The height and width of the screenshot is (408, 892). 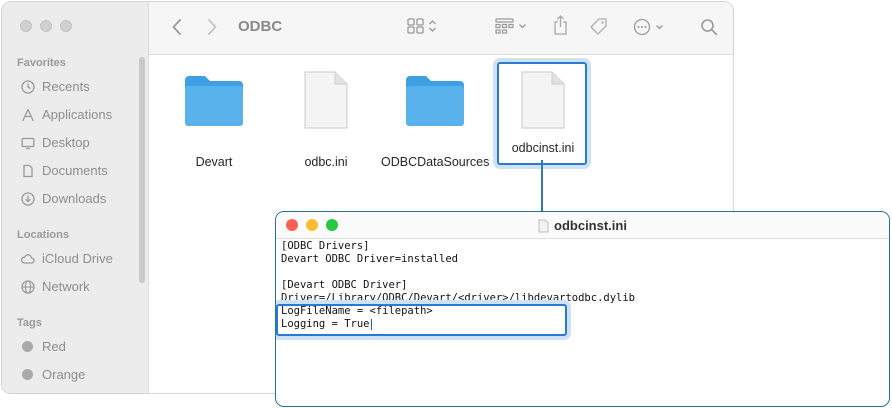 What do you see at coordinates (26, 26) in the screenshot?
I see `close-button` at bounding box center [26, 26].